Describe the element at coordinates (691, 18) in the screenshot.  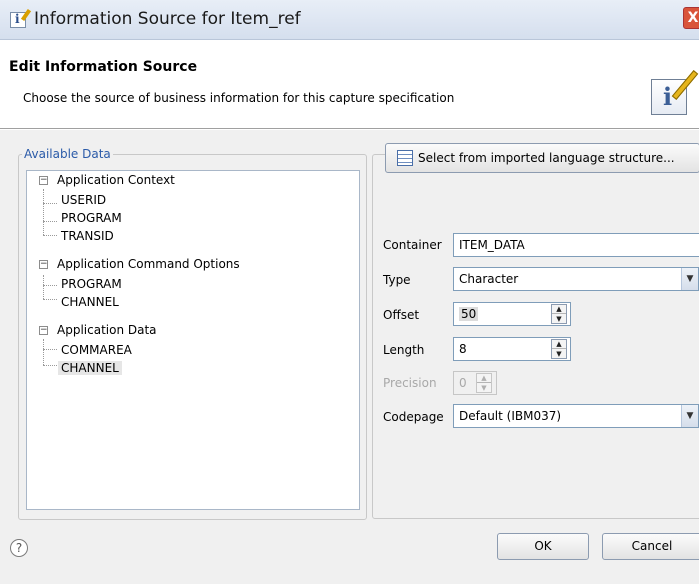
I see `close-button: X` at that location.